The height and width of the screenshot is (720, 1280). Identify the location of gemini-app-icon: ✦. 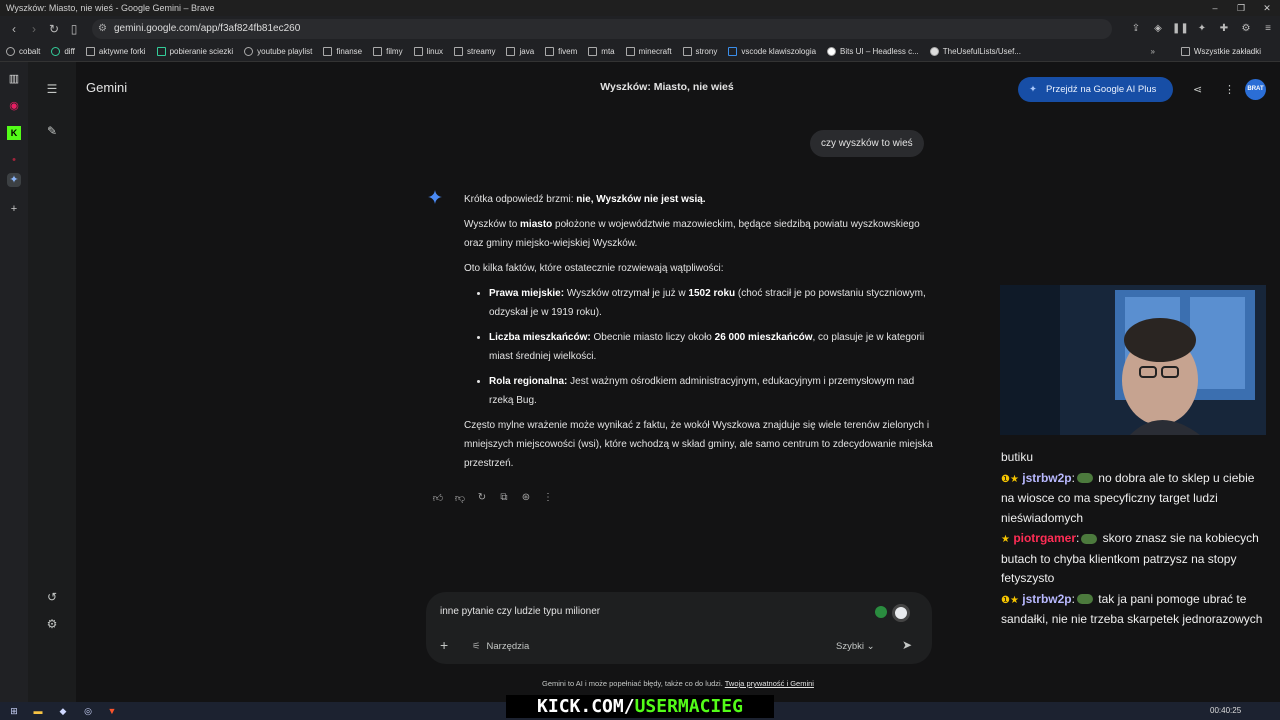
(14, 180).